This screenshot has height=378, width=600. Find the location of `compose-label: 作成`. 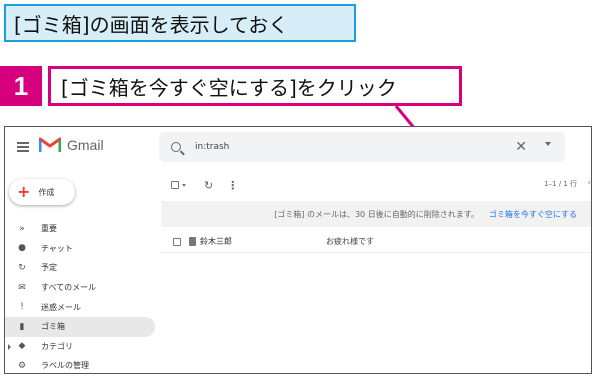

compose-label: 作成 is located at coordinates (46, 192).